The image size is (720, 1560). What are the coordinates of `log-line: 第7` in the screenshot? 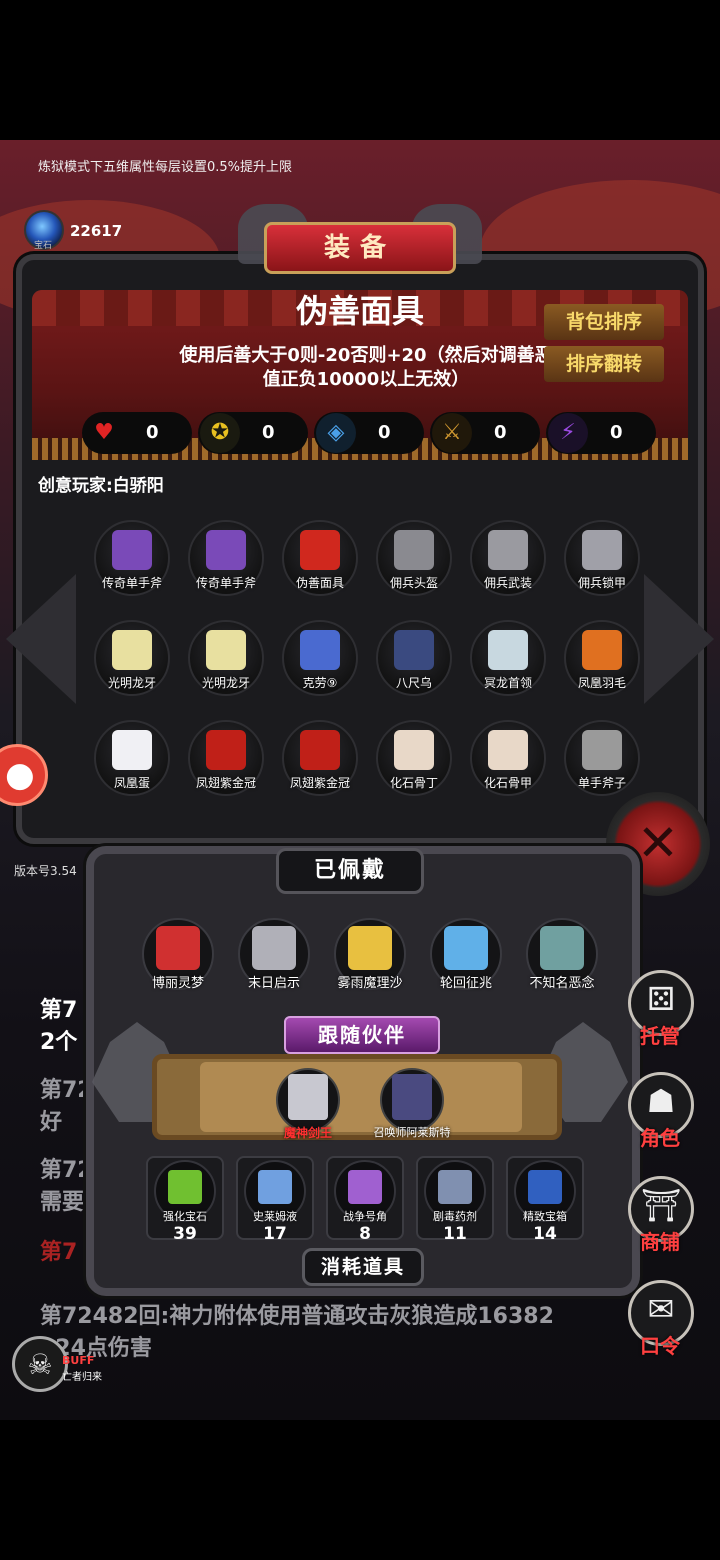 It's located at (59, 1010).